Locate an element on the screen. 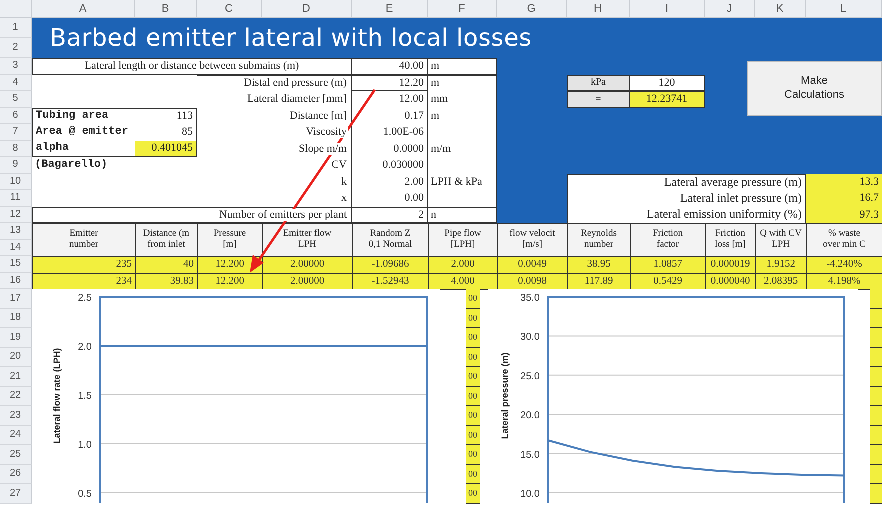  row-number: 8 is located at coordinates (16, 148).